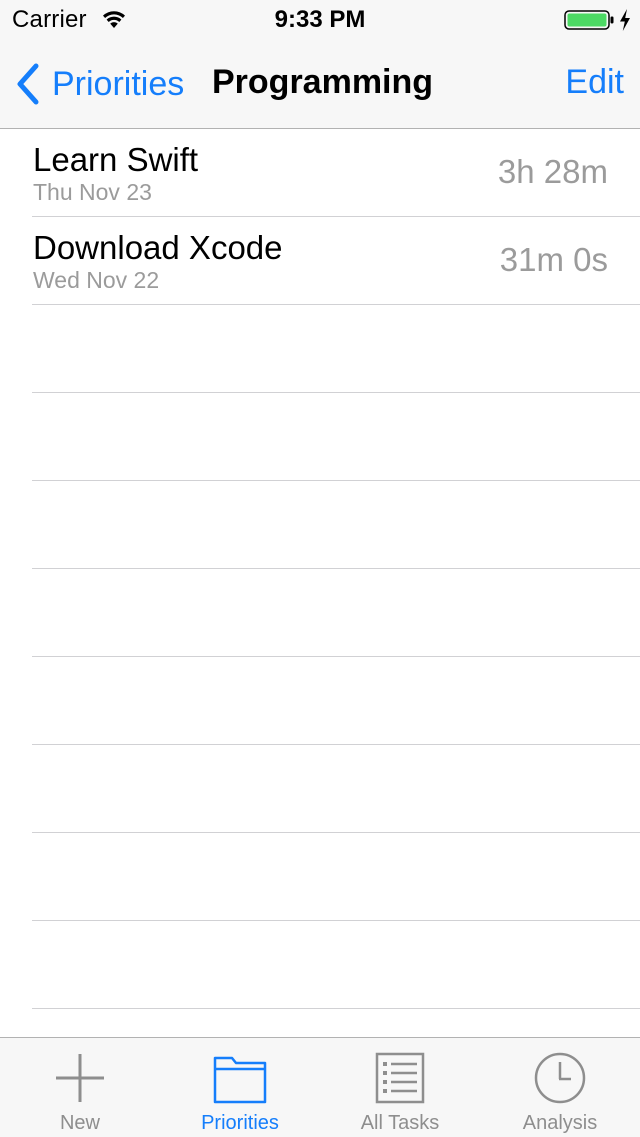 Image resolution: width=640 pixels, height=1137 pixels. Describe the element at coordinates (336, 261) in the screenshot. I see `task-row: Download Xcode Wed Nov 22 31m 0s` at that location.